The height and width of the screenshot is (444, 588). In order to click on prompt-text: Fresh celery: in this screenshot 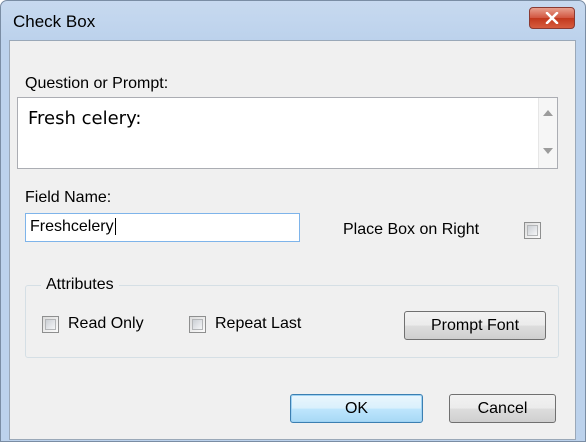, I will do `click(85, 118)`.